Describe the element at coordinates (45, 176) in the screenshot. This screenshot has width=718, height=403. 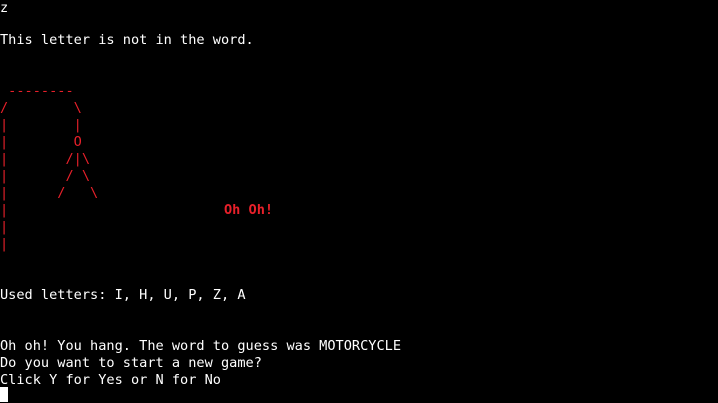
I see `hangman-line-6: | / \` at that location.